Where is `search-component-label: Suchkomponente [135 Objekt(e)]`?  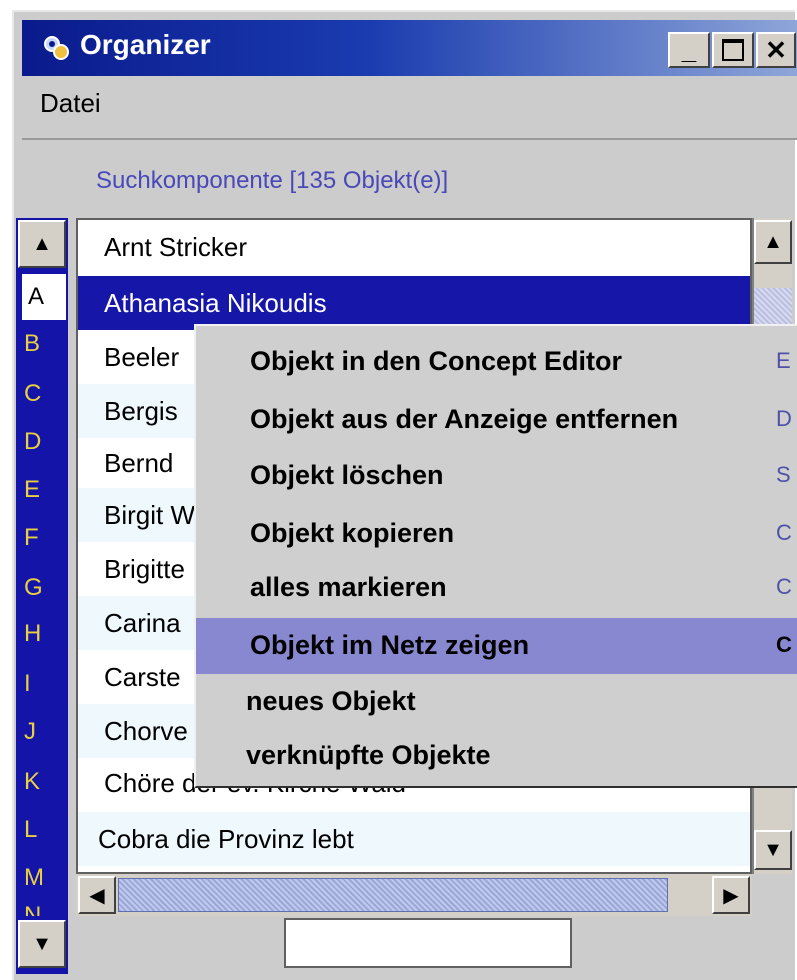 search-component-label: Suchkomponente [135 Objekt(e)] is located at coordinates (272, 180).